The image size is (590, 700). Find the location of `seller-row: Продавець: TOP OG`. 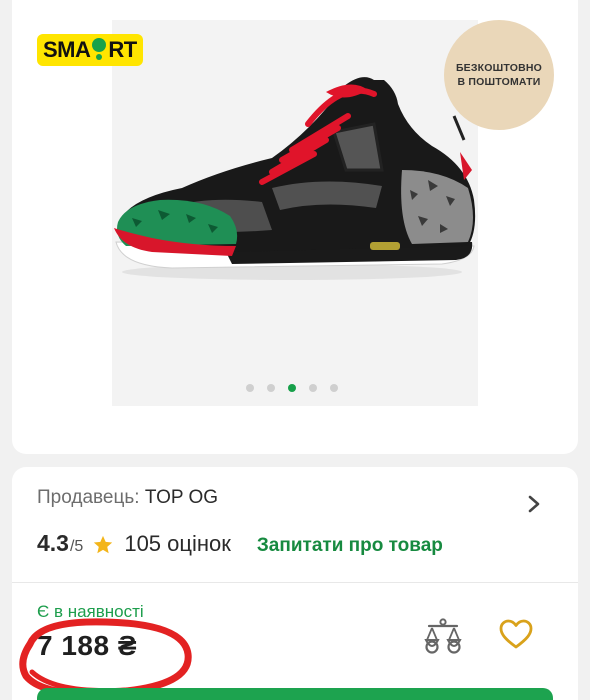

seller-row: Продавець: TOP OG is located at coordinates (127, 498).